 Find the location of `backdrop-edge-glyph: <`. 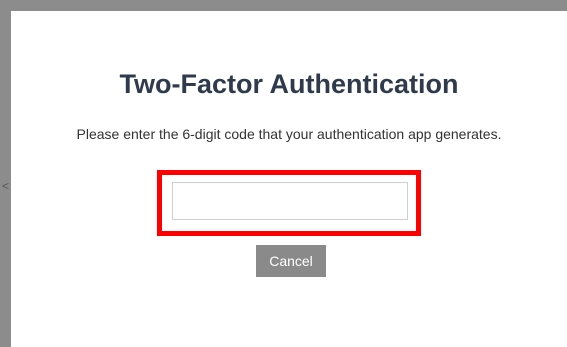

backdrop-edge-glyph: < is located at coordinates (5, 186).